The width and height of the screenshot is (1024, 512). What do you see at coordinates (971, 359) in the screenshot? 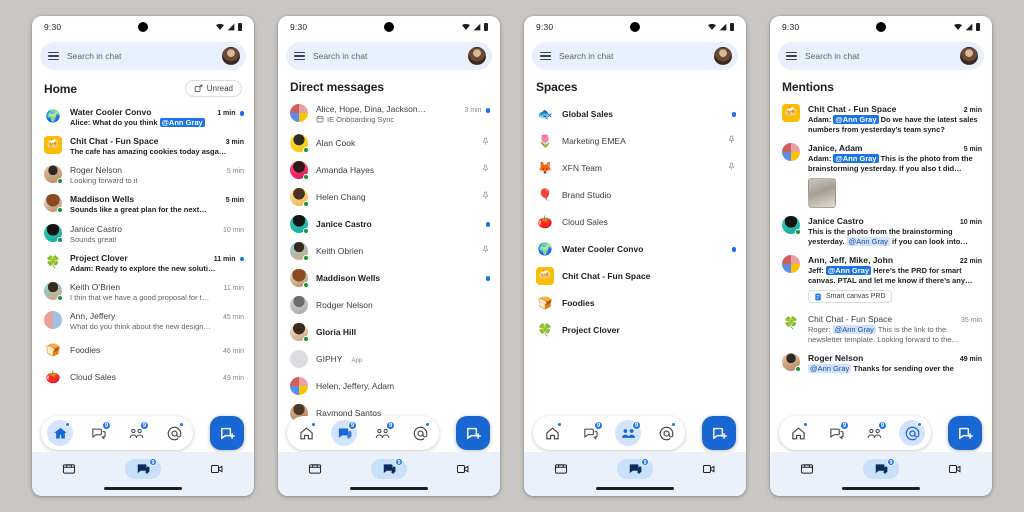
I see `list-item-meta: 49 min` at bounding box center [971, 359].